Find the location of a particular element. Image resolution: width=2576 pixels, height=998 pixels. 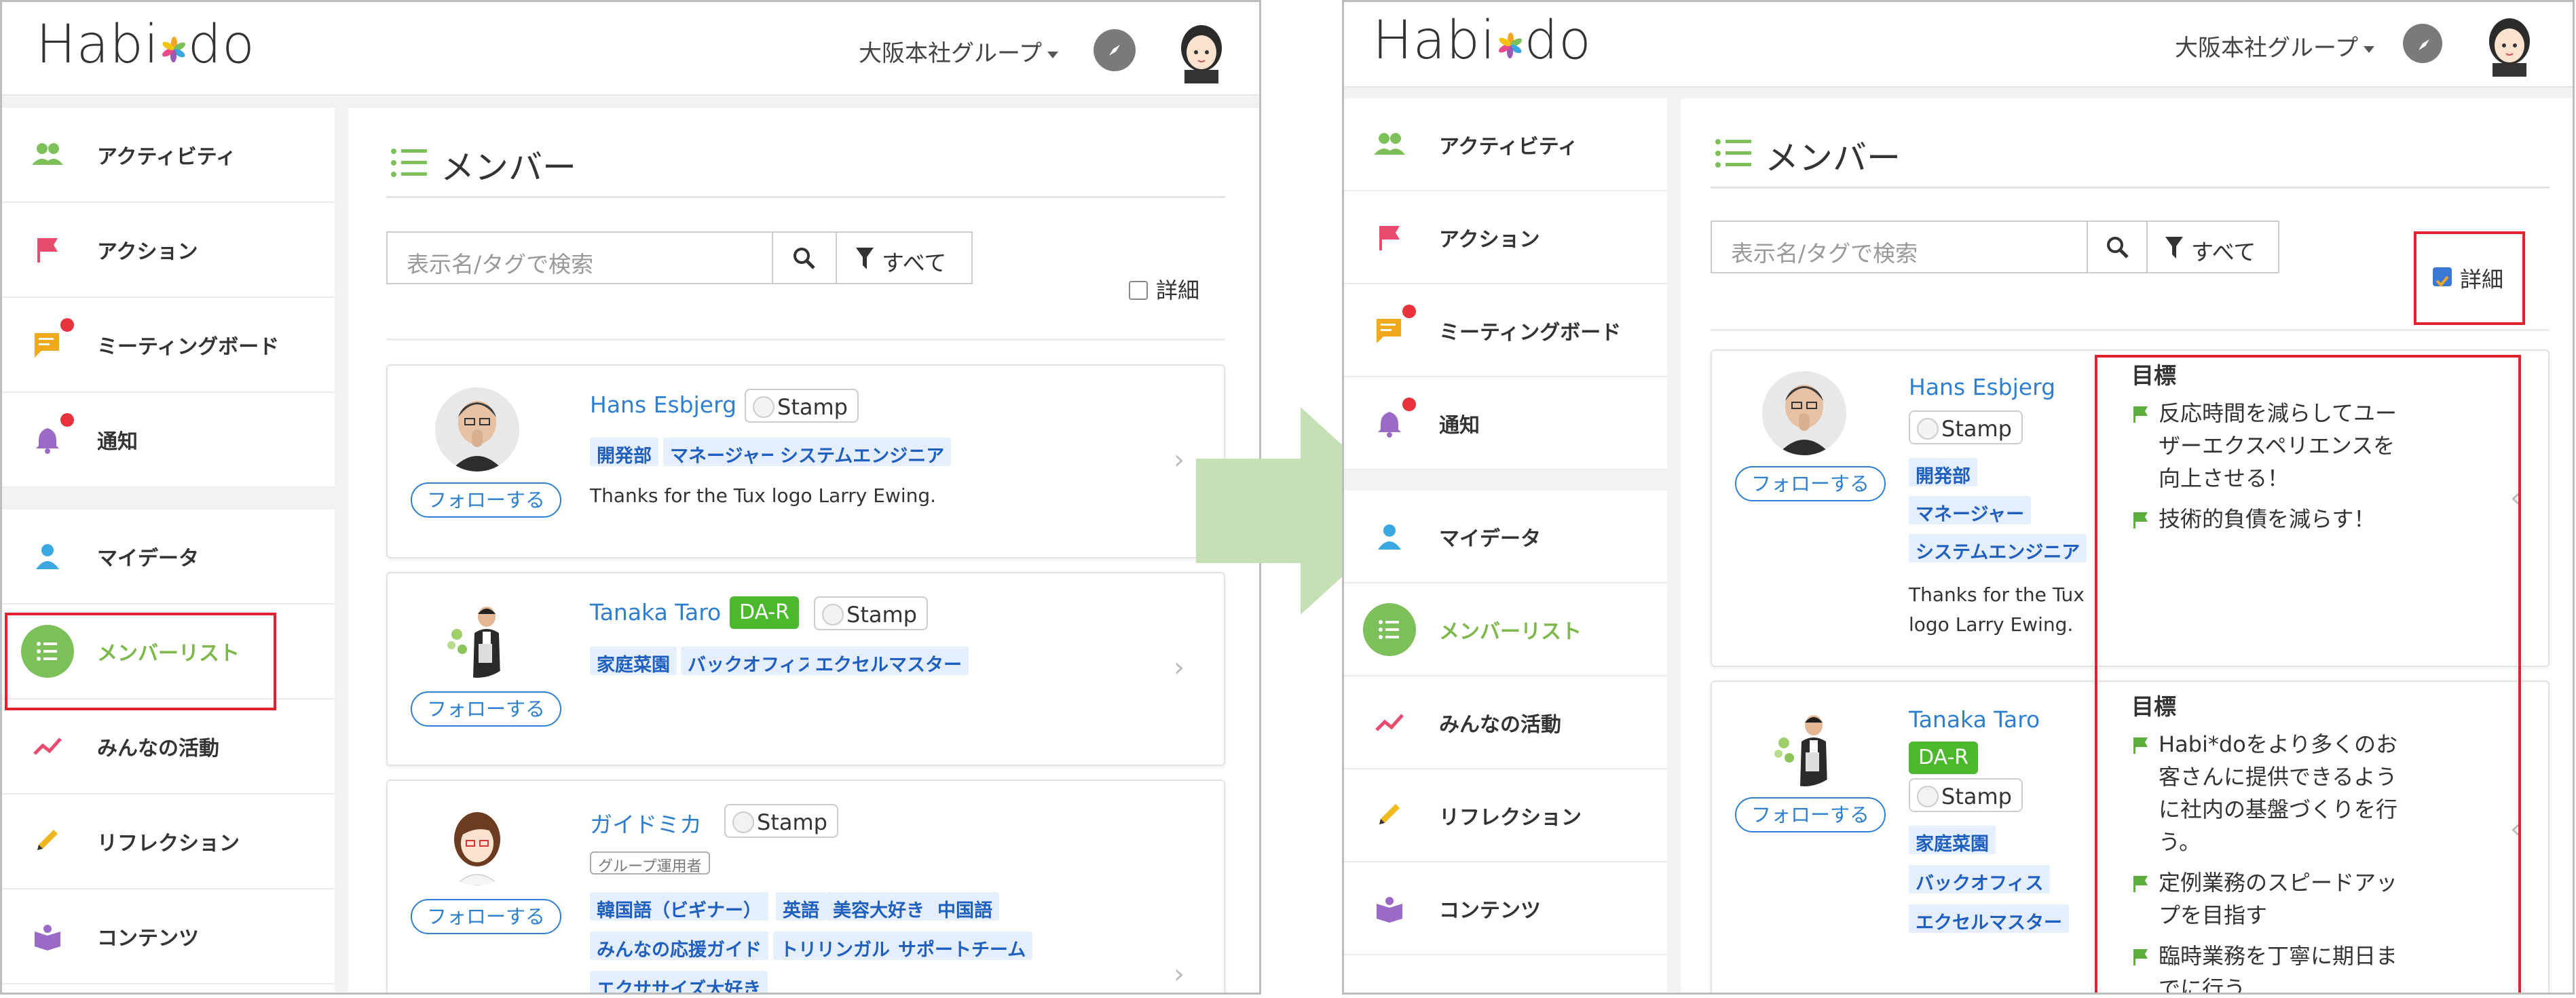

member-tag: エクササイズ大好き is located at coordinates (679, 982).